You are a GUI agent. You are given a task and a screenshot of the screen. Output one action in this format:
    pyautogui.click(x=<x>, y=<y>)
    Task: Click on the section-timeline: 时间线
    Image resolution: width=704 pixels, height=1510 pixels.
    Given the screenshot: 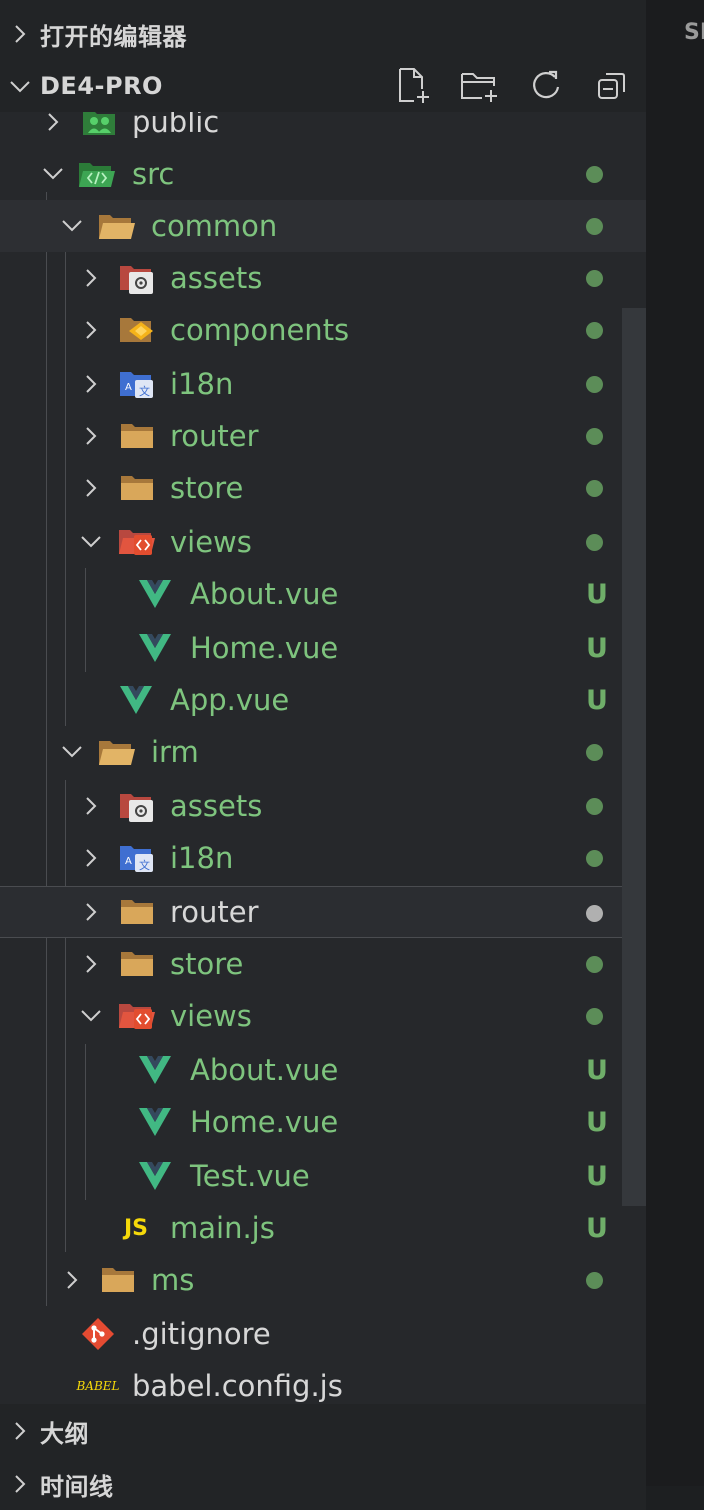 What is the action you would take?
    pyautogui.click(x=323, y=1484)
    